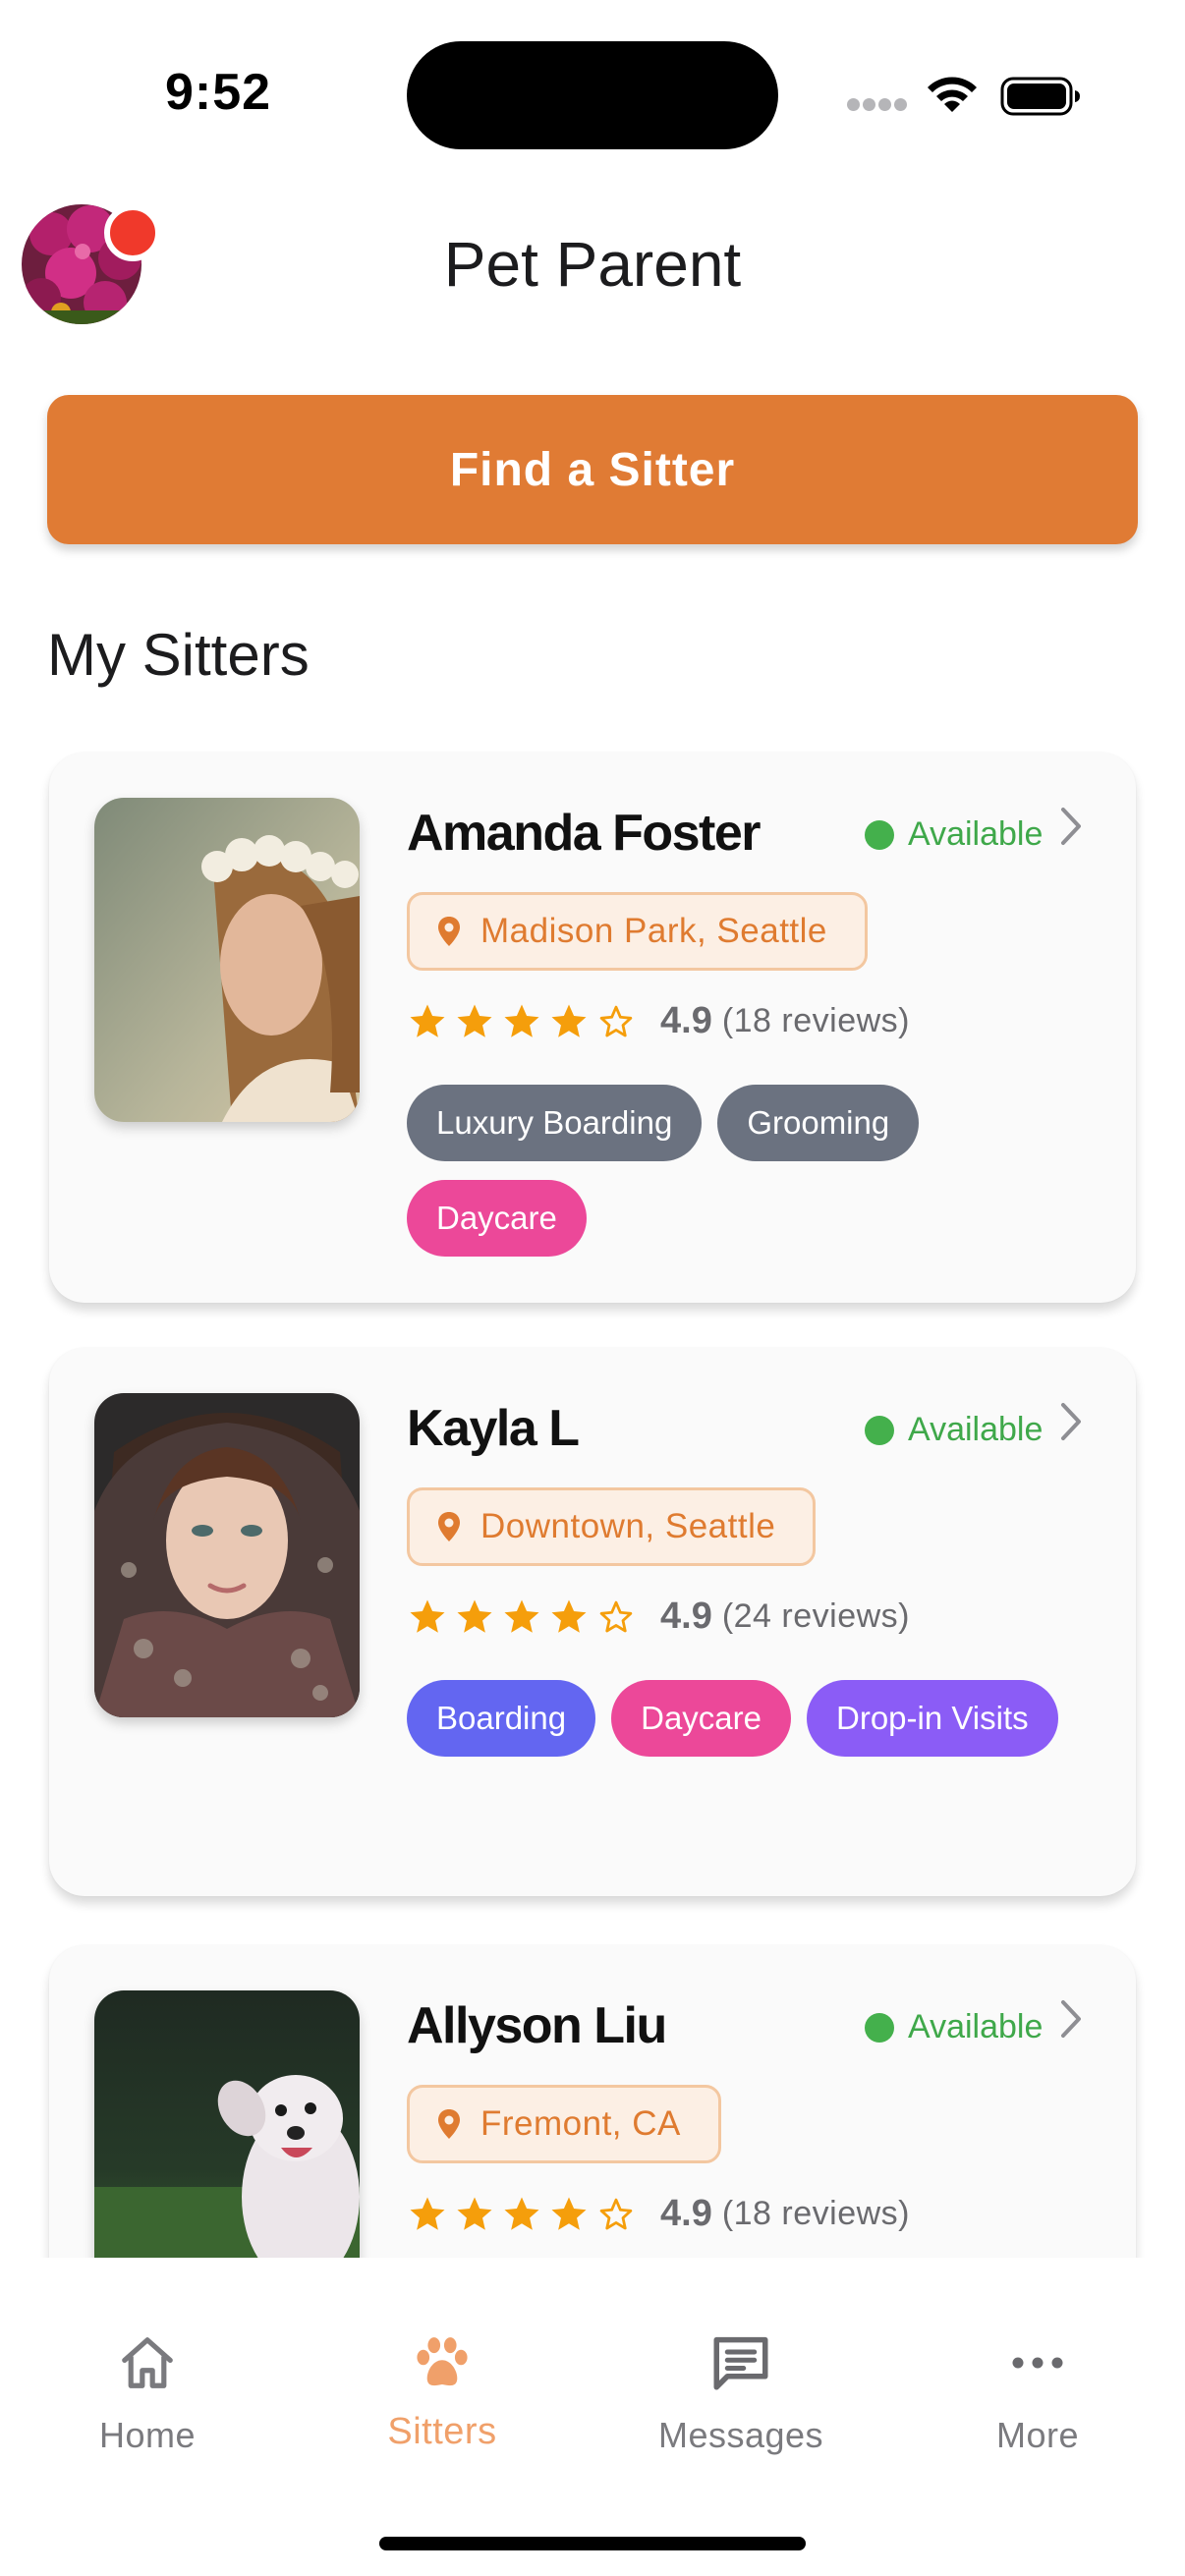 The height and width of the screenshot is (2576, 1185). I want to click on home-icon, so click(148, 2362).